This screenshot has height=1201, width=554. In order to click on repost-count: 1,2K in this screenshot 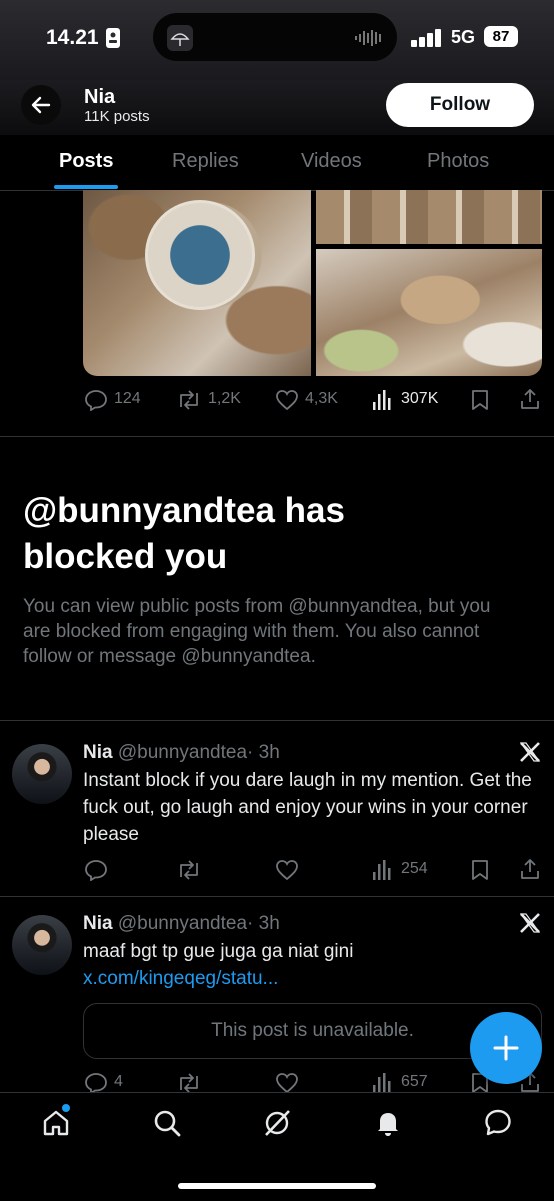, I will do `click(224, 398)`.